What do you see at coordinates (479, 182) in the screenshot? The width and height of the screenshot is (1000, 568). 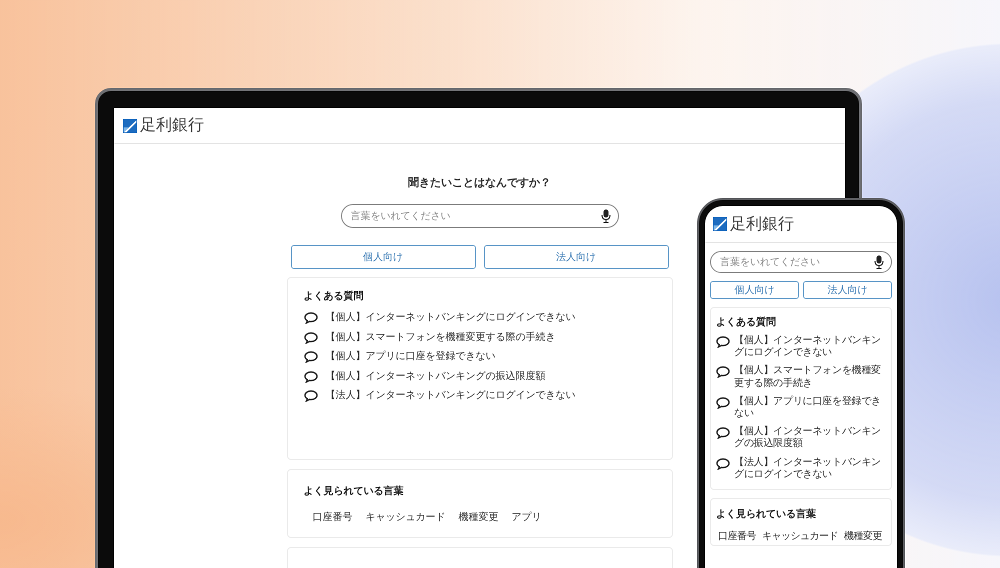 I see `question-heading: 聞きたいことはなんですか？` at bounding box center [479, 182].